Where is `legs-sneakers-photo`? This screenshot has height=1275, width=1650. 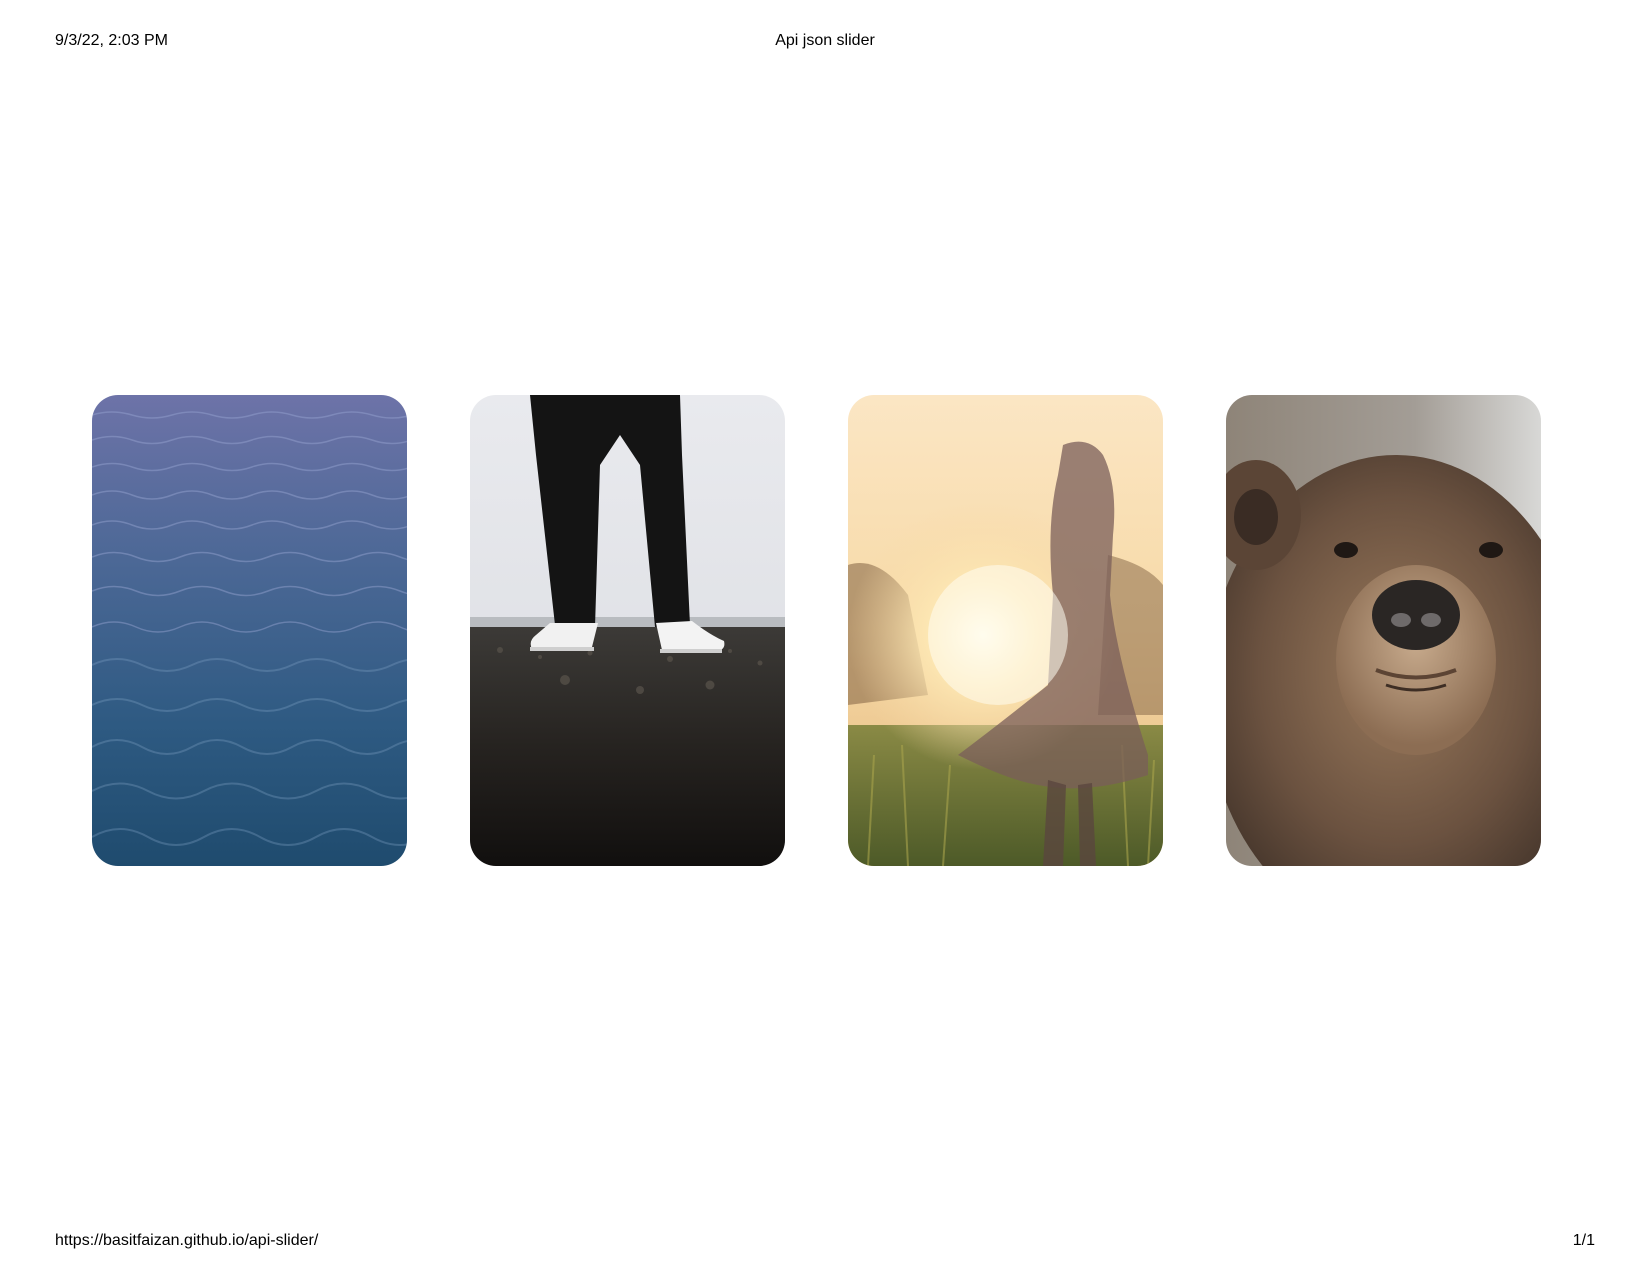 legs-sneakers-photo is located at coordinates (627, 630).